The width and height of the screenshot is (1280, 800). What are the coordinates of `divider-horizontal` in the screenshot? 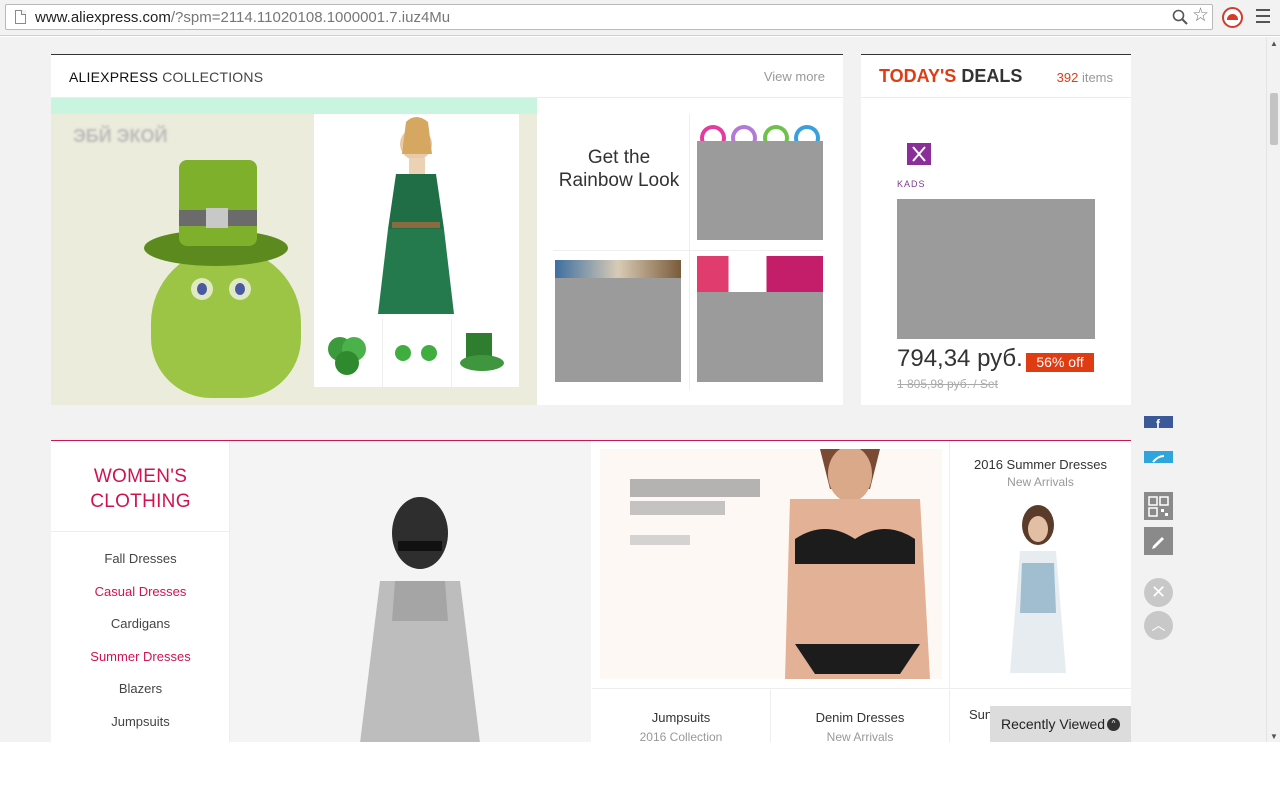 It's located at (688, 250).